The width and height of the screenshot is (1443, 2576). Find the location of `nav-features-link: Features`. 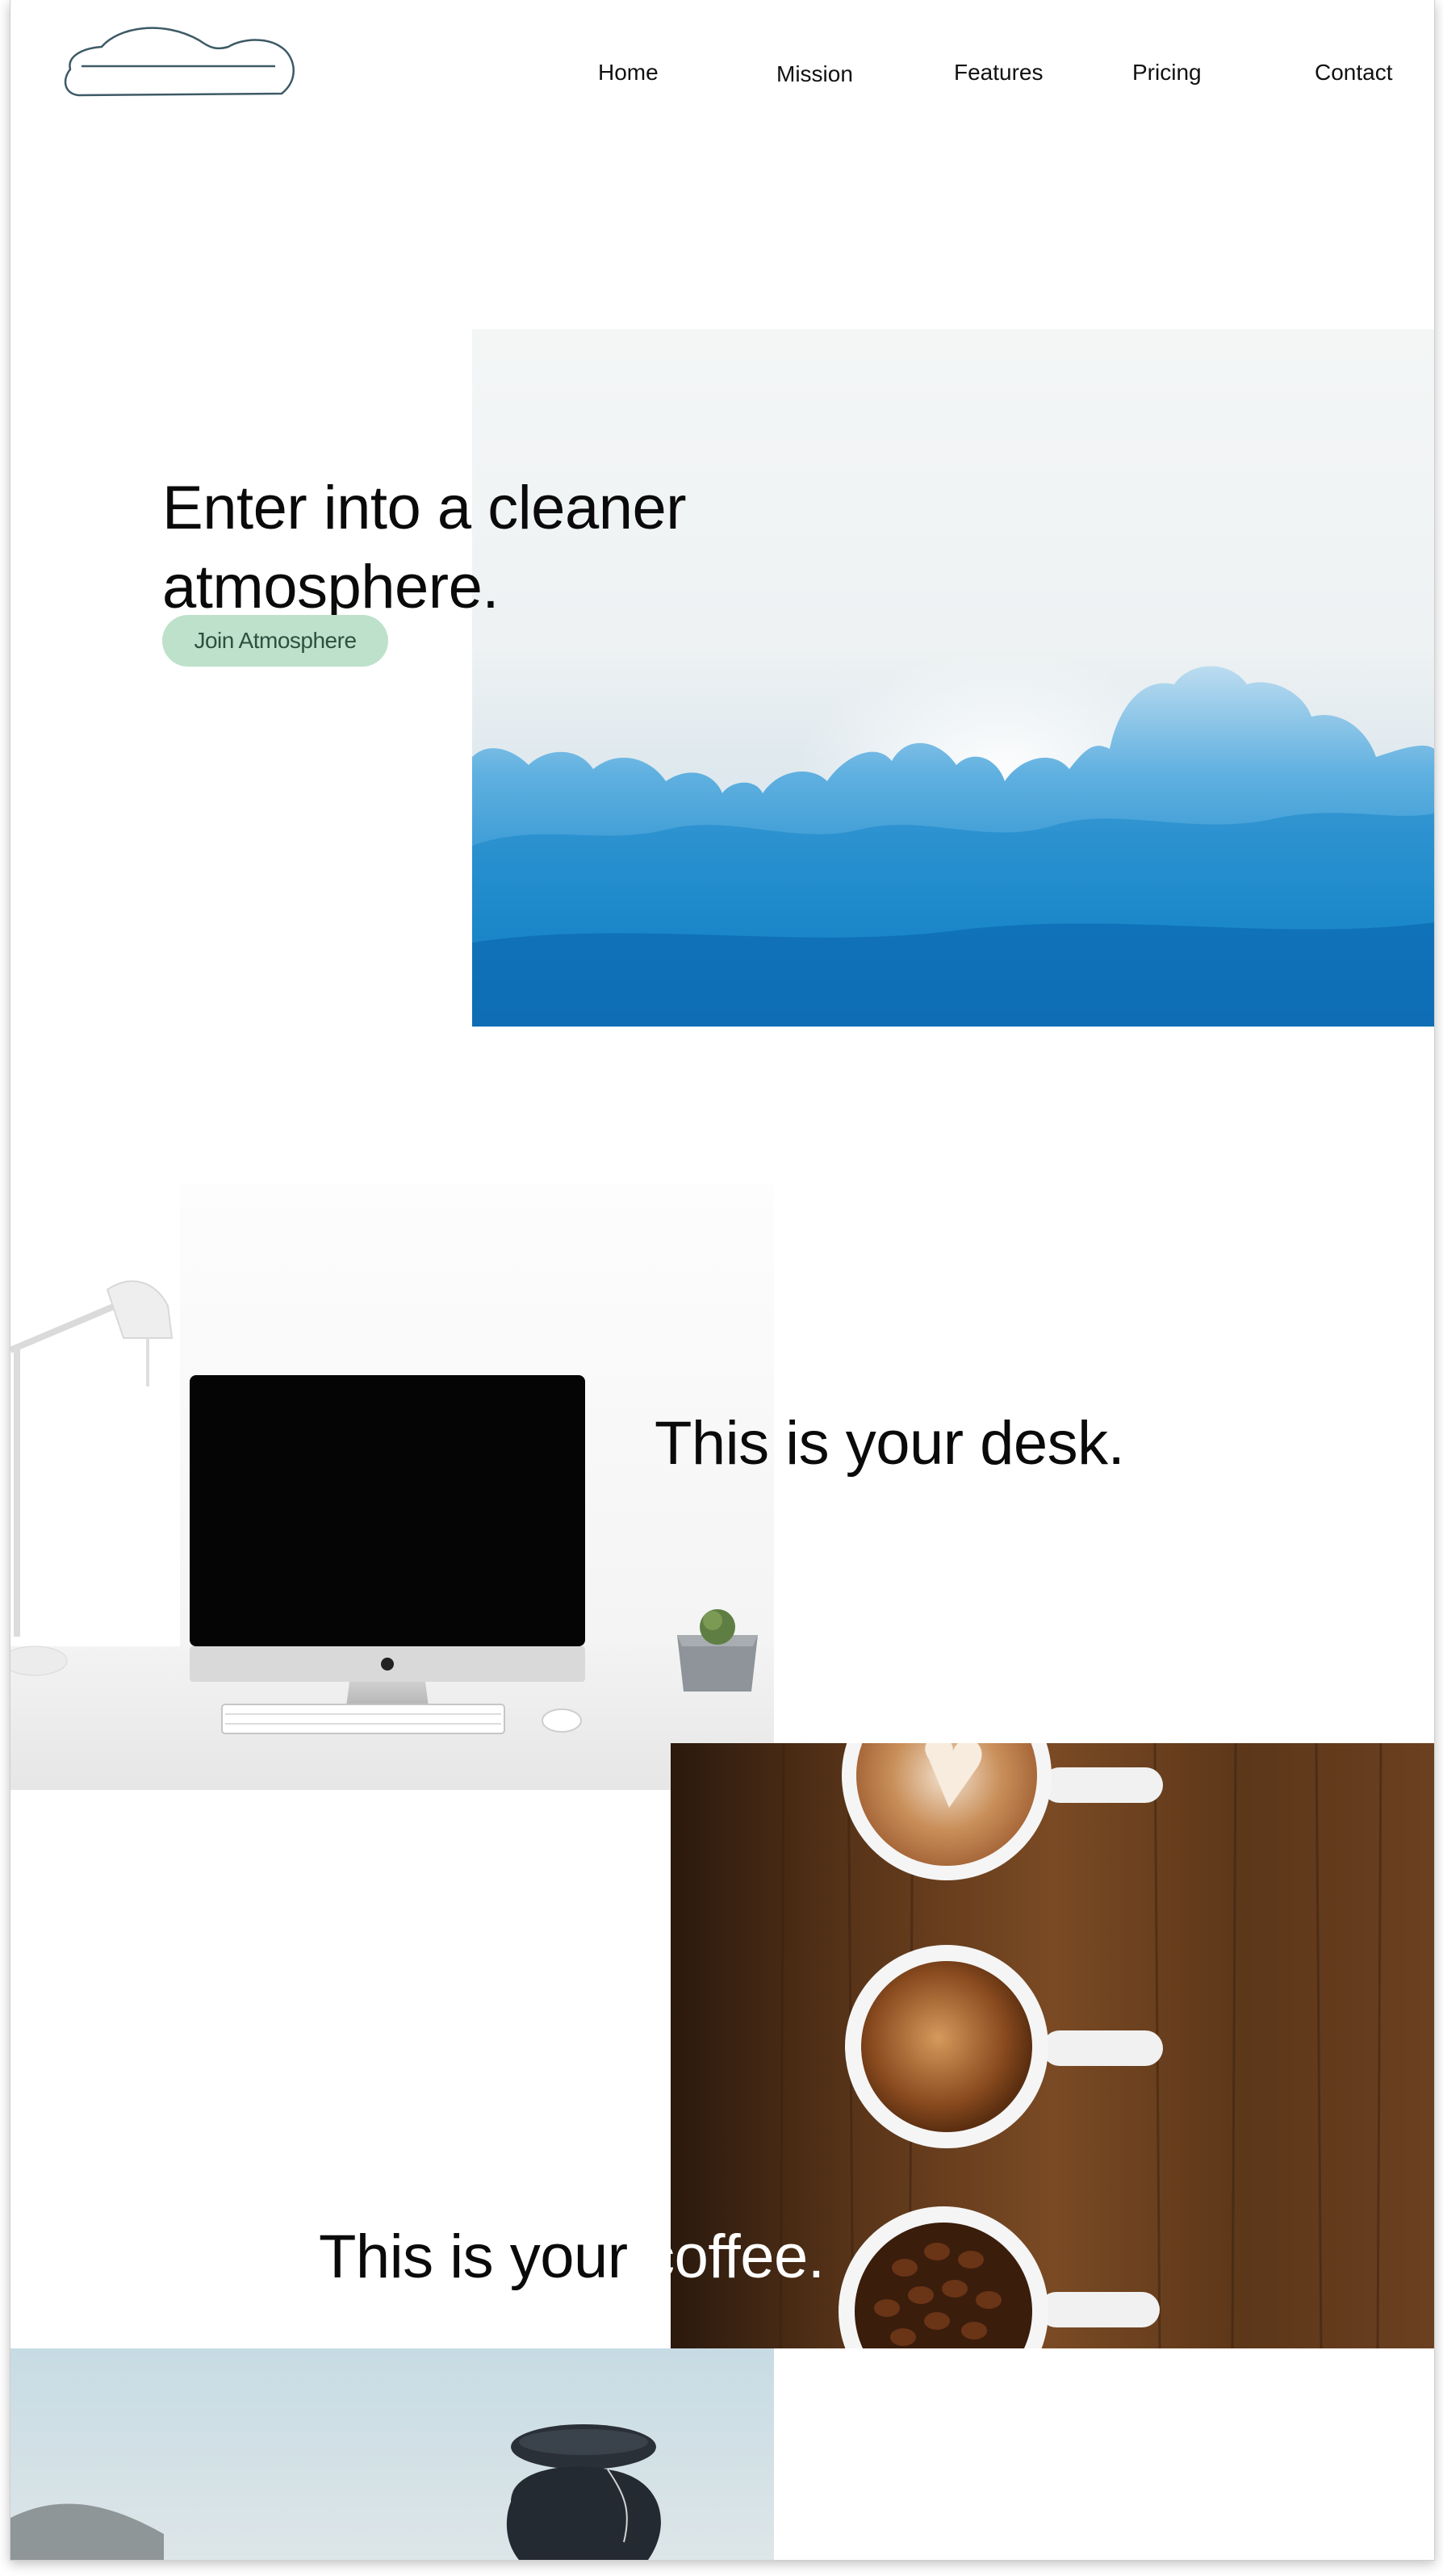

nav-features-link: Features is located at coordinates (999, 73).